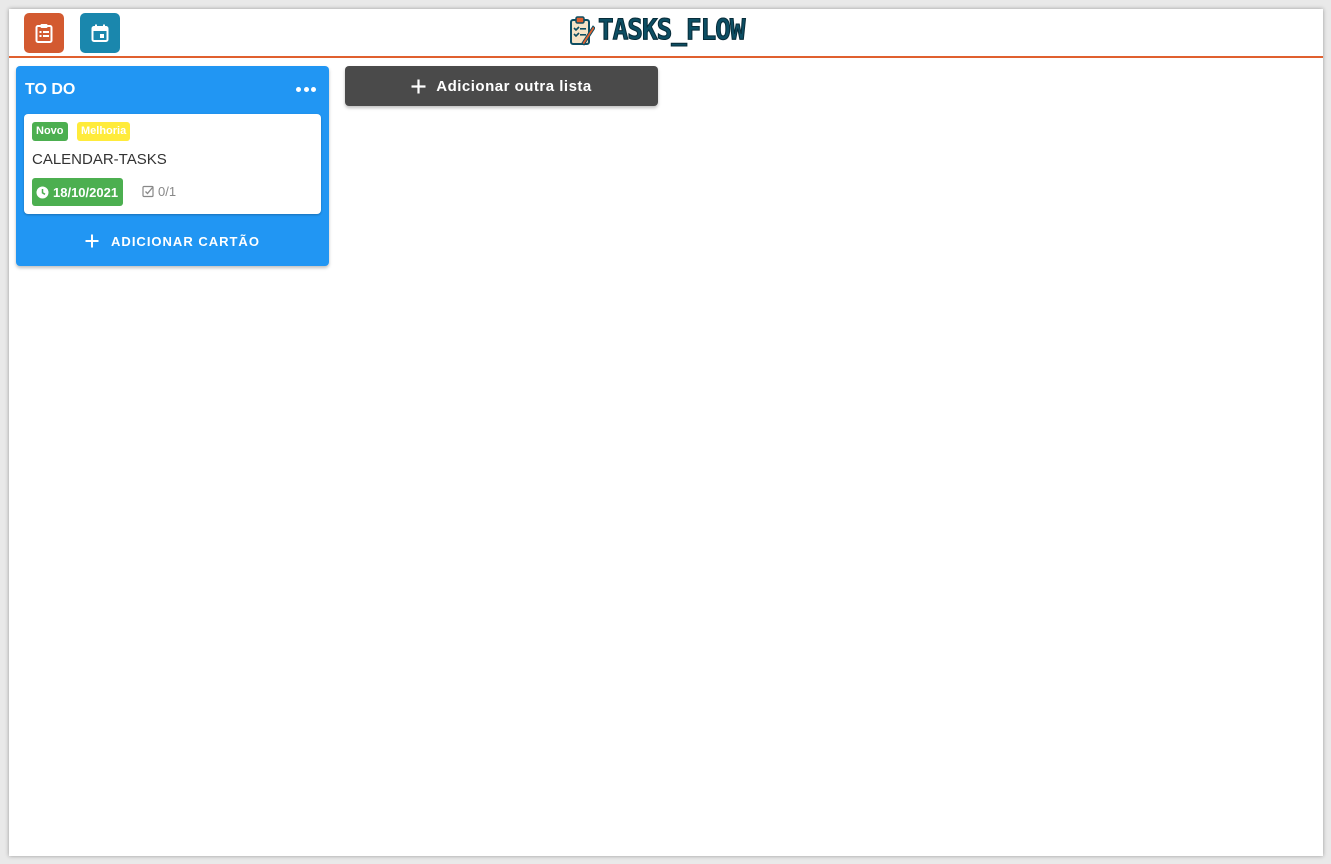 Image resolution: width=1331 pixels, height=864 pixels. I want to click on list-title: TO DO, so click(50, 89).